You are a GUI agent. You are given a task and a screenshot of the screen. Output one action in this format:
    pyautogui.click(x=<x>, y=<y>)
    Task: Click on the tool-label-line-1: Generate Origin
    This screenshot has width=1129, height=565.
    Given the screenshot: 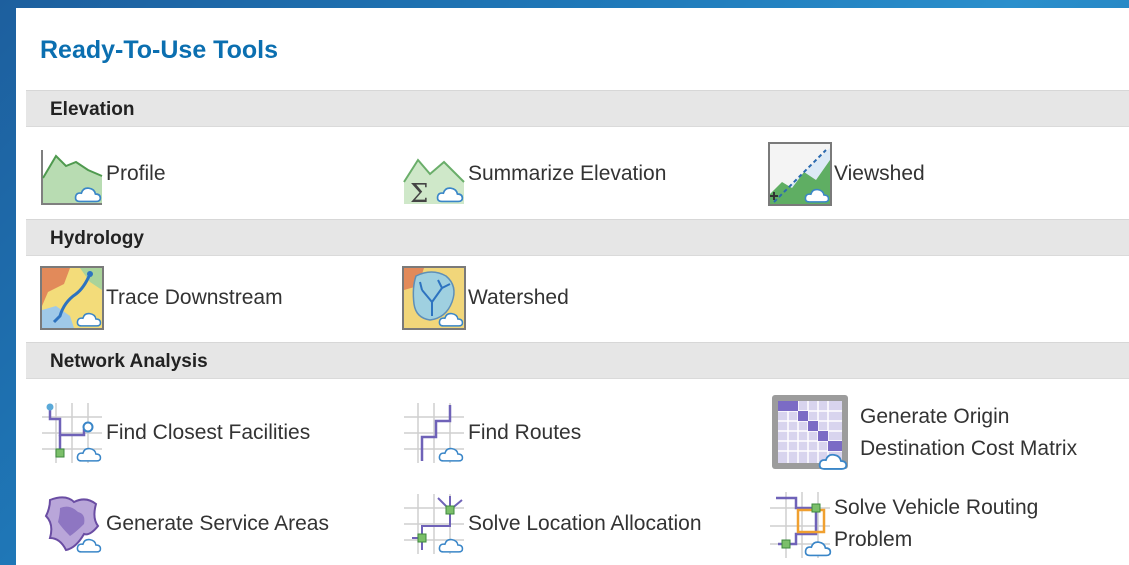 What is the action you would take?
    pyautogui.click(x=935, y=416)
    